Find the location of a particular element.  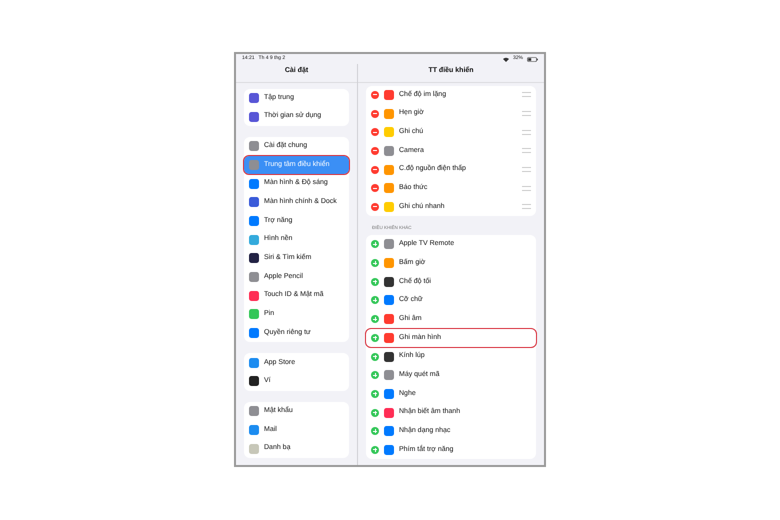

battery-icon is located at coordinates (532, 59).